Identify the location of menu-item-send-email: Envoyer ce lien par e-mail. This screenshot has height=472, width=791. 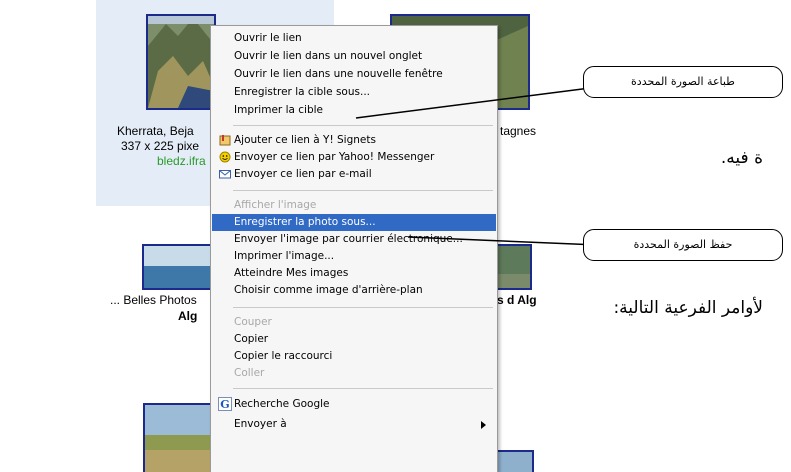
(354, 174).